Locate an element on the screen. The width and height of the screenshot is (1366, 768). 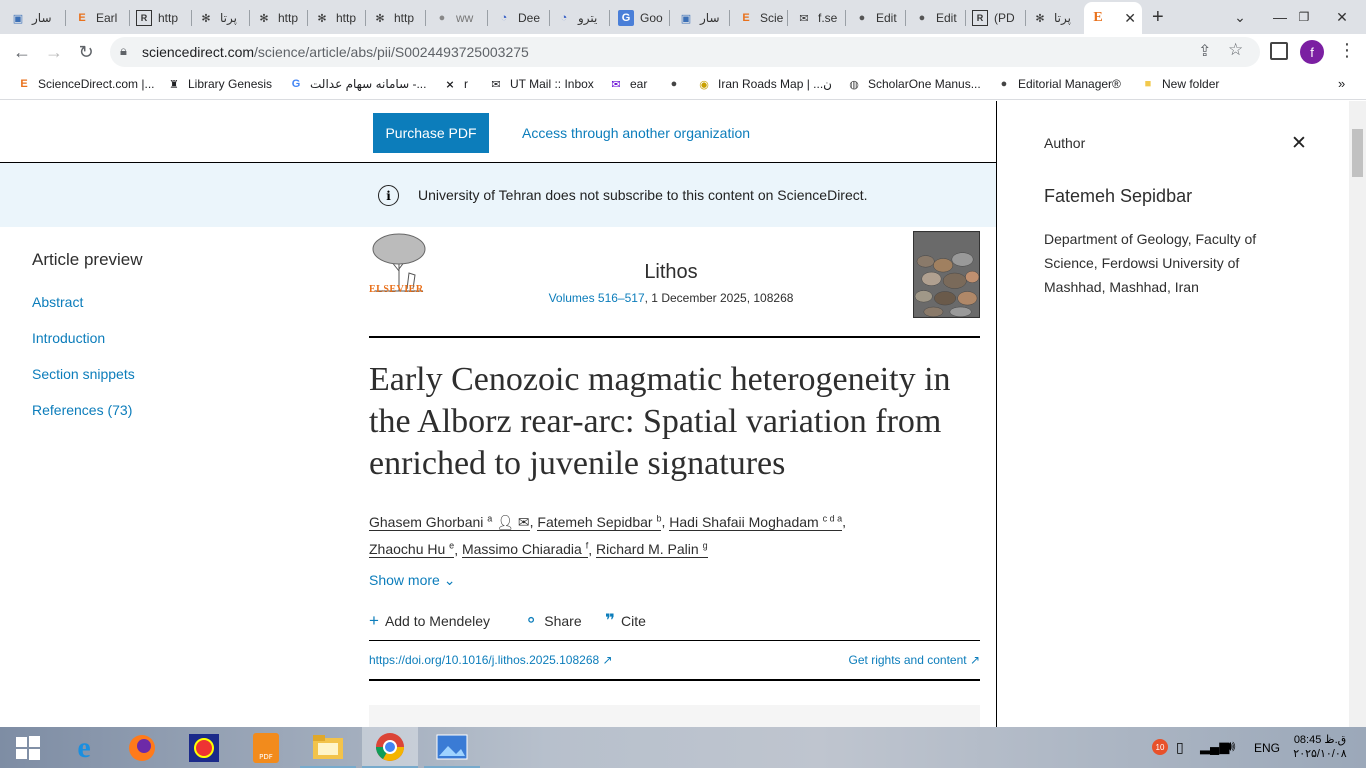
tab: ◔ Dee is located at coordinates (520, 18).